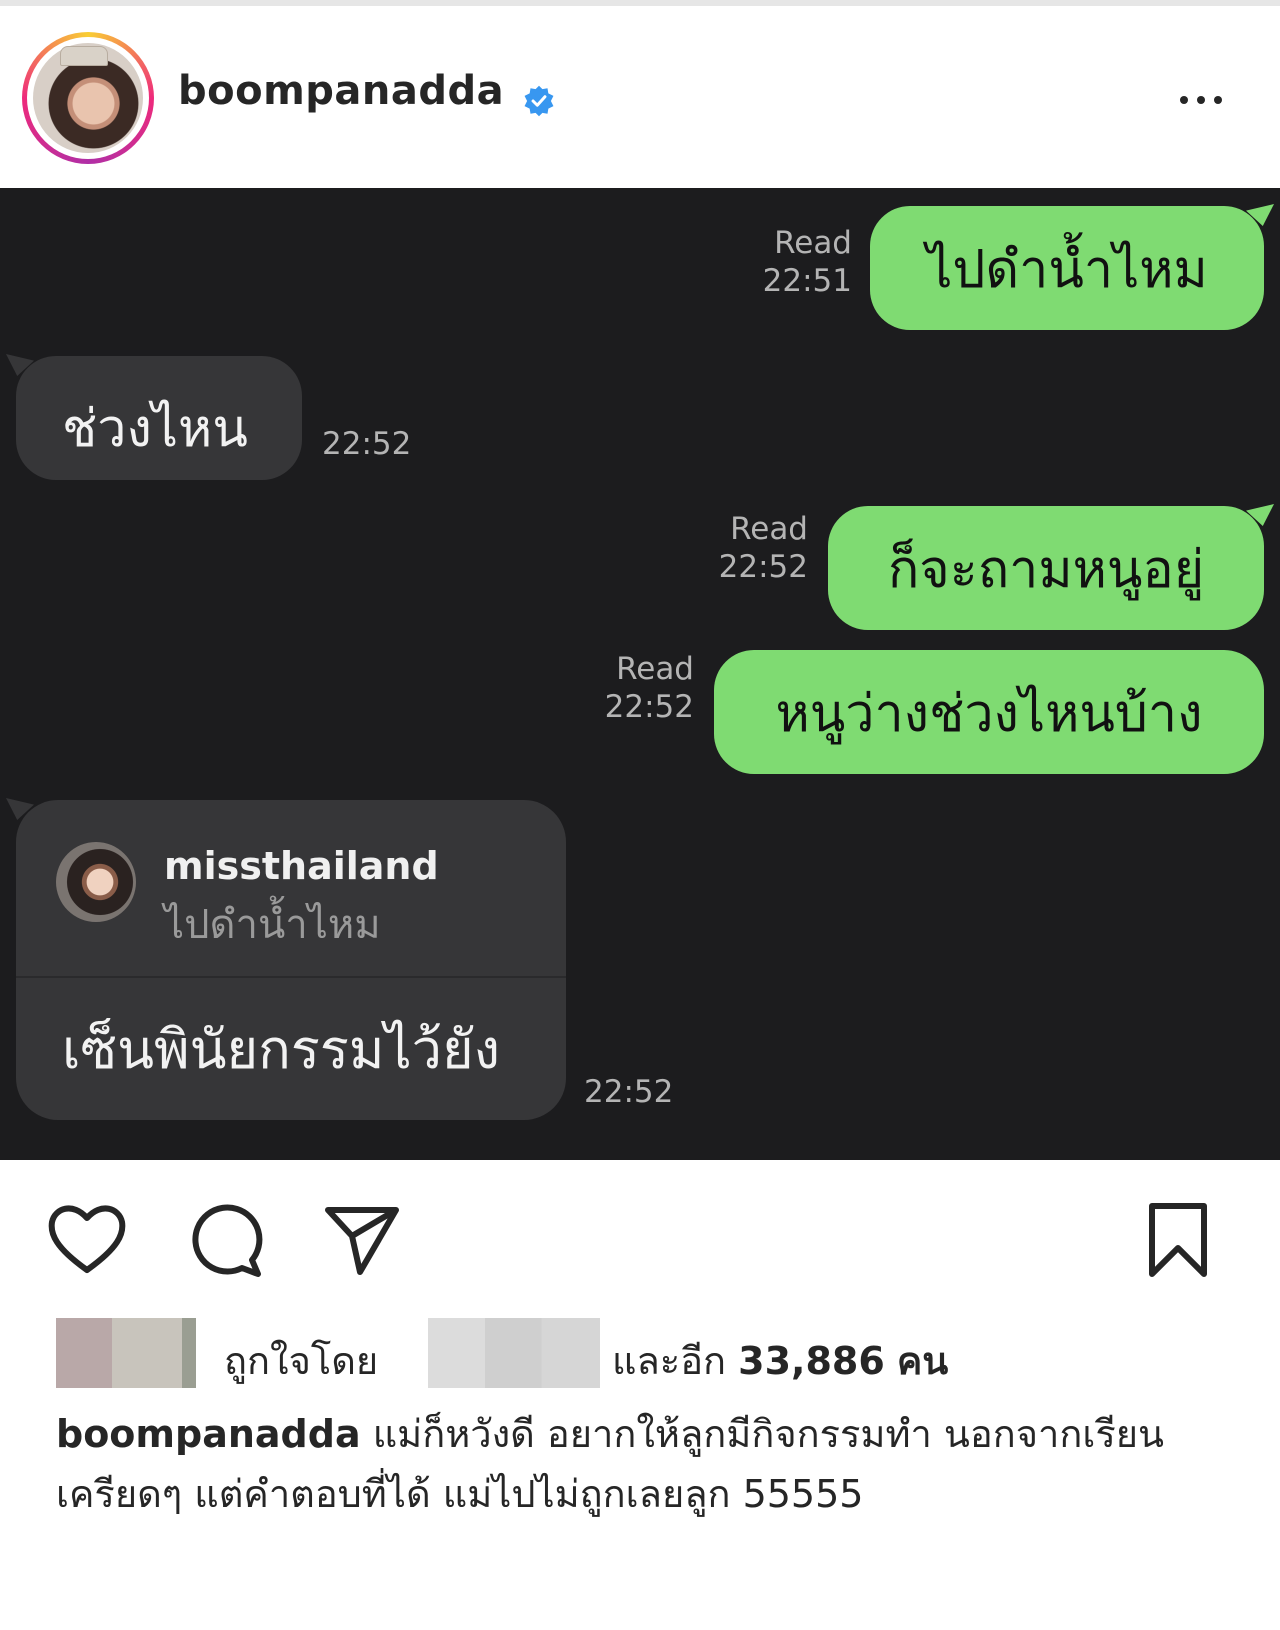  What do you see at coordinates (807, 281) in the screenshot?
I see `message-time: 22:51` at bounding box center [807, 281].